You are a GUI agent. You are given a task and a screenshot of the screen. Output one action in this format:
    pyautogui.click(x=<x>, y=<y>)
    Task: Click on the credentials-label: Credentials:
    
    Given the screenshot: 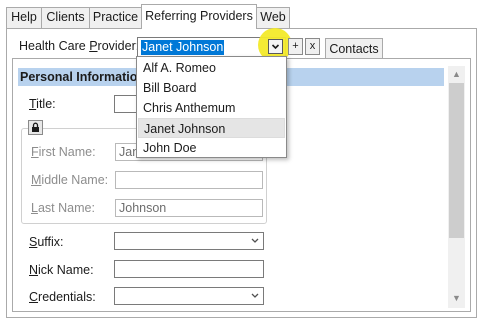 What is the action you would take?
    pyautogui.click(x=62, y=297)
    